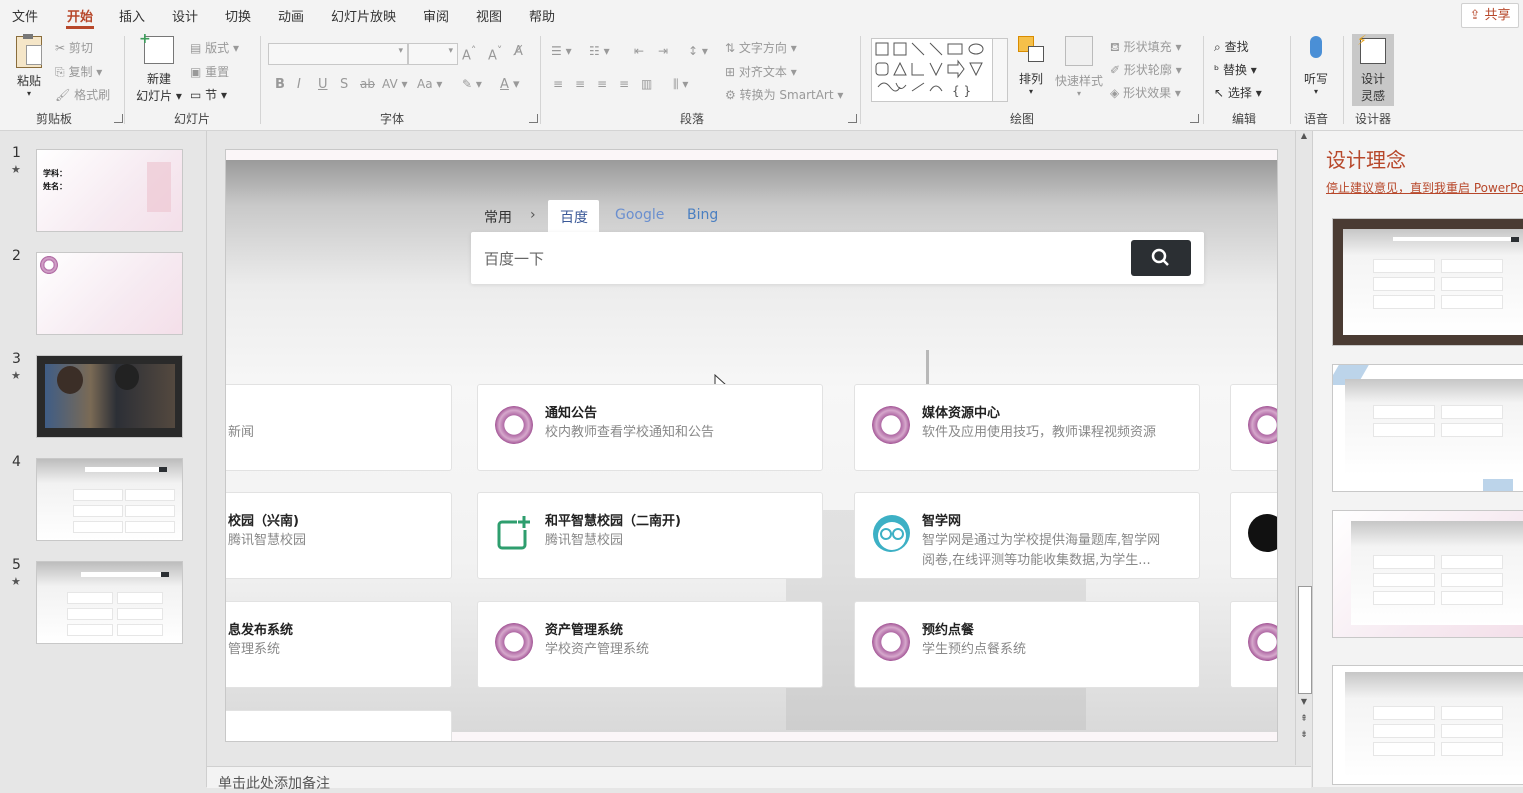 The image size is (1523, 793). What do you see at coordinates (1305, 640) in the screenshot?
I see `scroll-thumb` at bounding box center [1305, 640].